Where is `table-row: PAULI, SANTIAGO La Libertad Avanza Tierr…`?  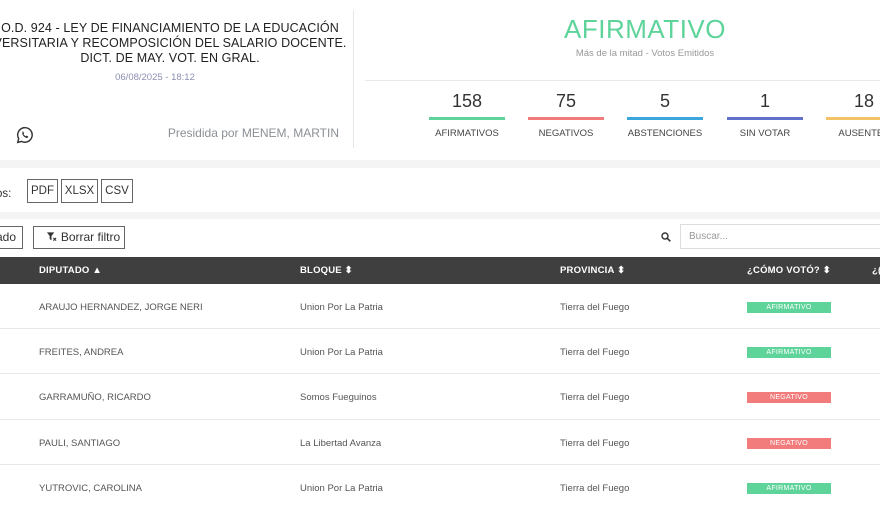 table-row: PAULI, SANTIAGO La Libertad Avanza Tierr… is located at coordinates (440, 442).